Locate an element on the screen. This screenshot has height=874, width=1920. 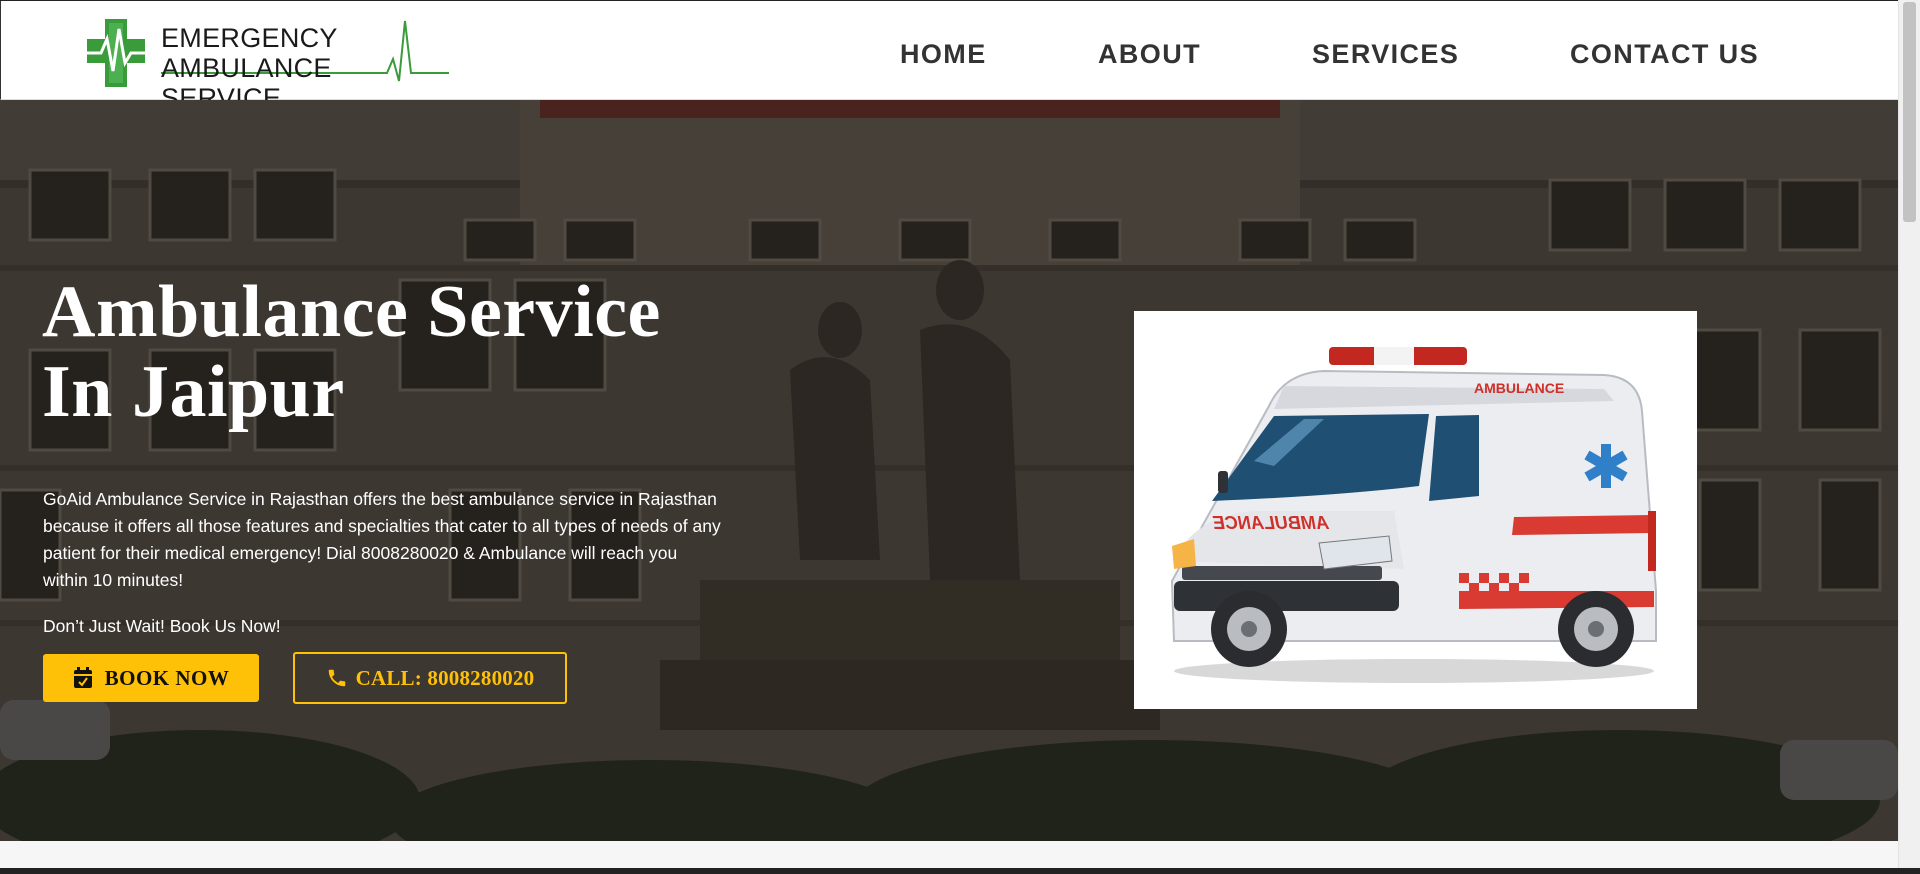
ambulance-van-image: AMBULANCE AMBULANCE is located at coordinates (1413, 515).